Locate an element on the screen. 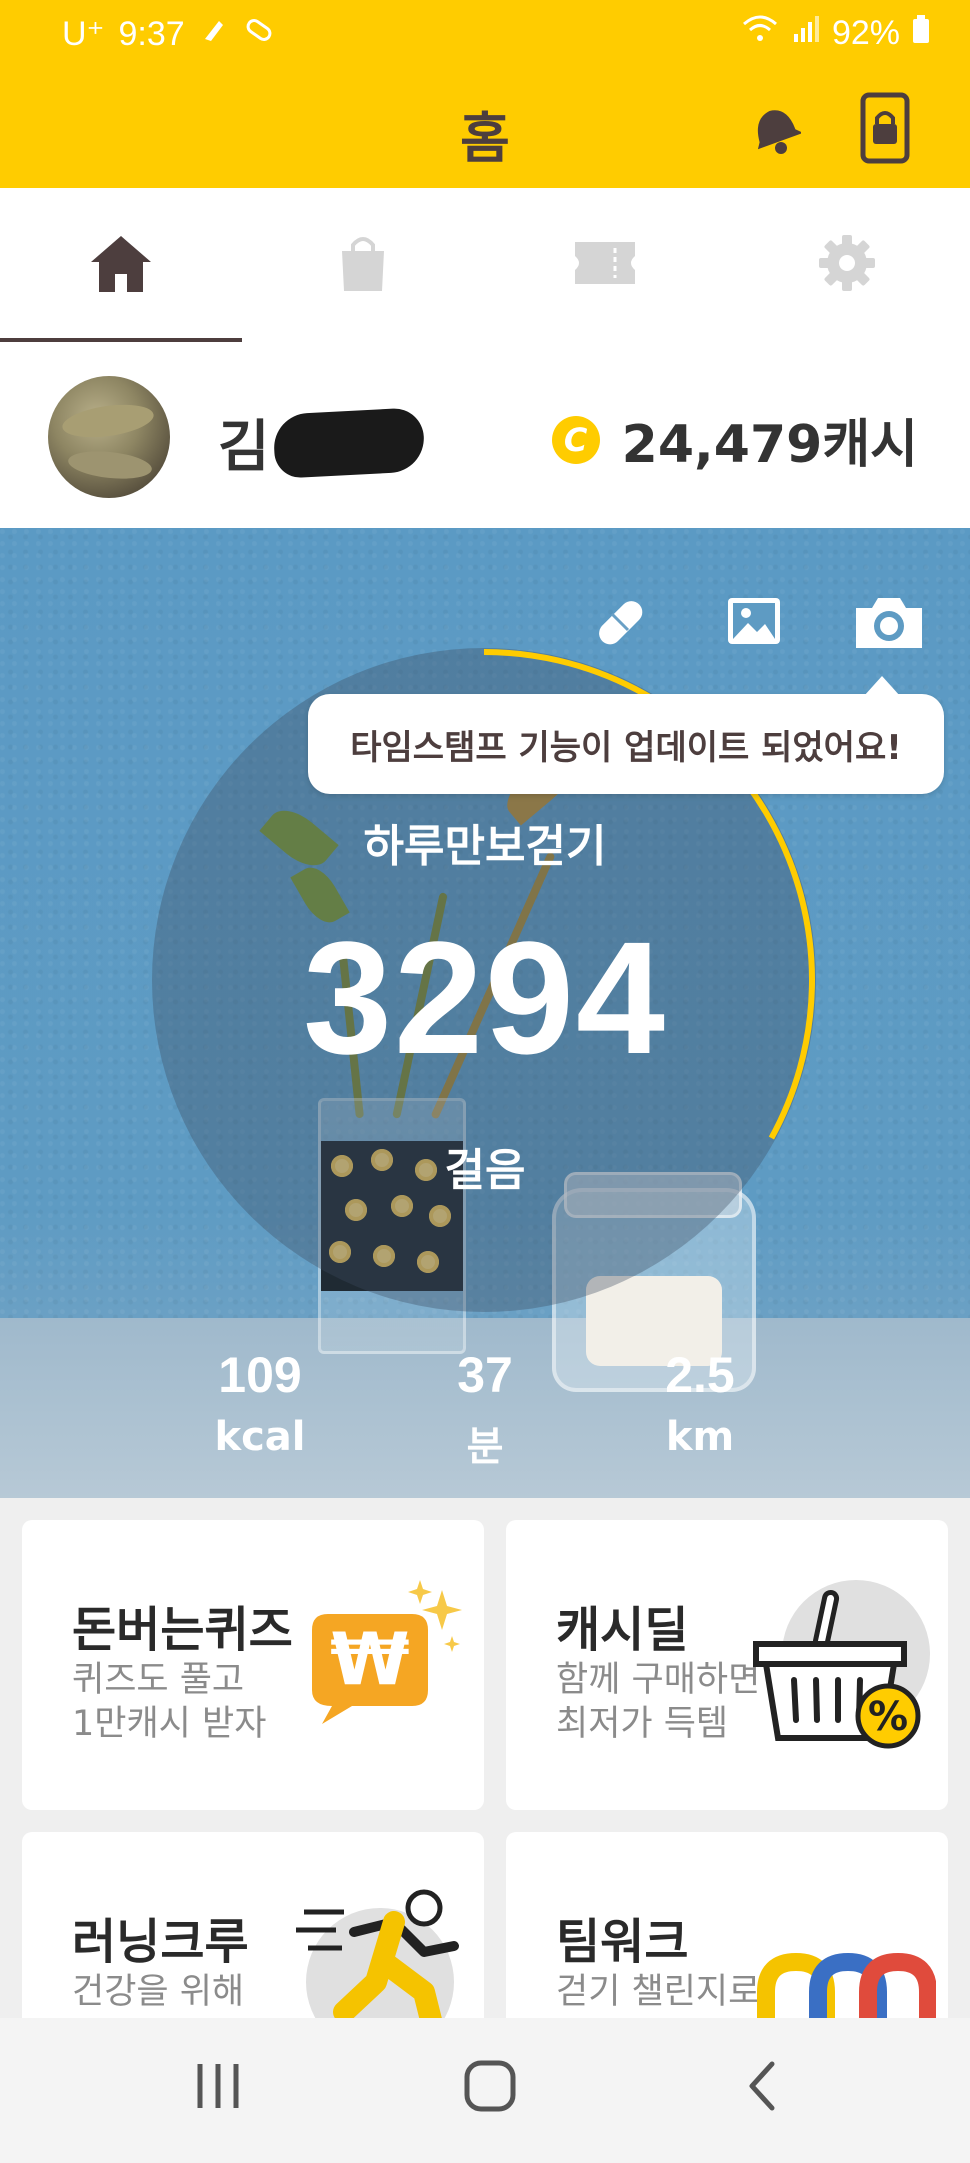 Image resolution: width=970 pixels, height=2163 pixels. card-subtitle-line: 퀴즈도 풀고 is located at coordinates (158, 1680).